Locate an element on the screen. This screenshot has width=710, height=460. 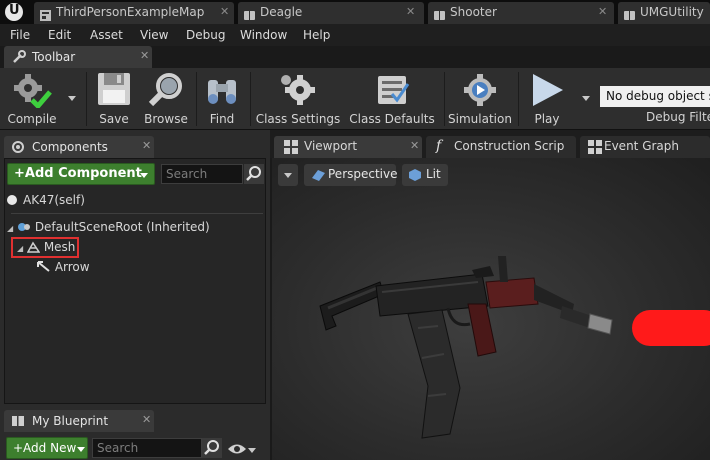
tab-viewport: Viewport ✕ is located at coordinates (348, 147).